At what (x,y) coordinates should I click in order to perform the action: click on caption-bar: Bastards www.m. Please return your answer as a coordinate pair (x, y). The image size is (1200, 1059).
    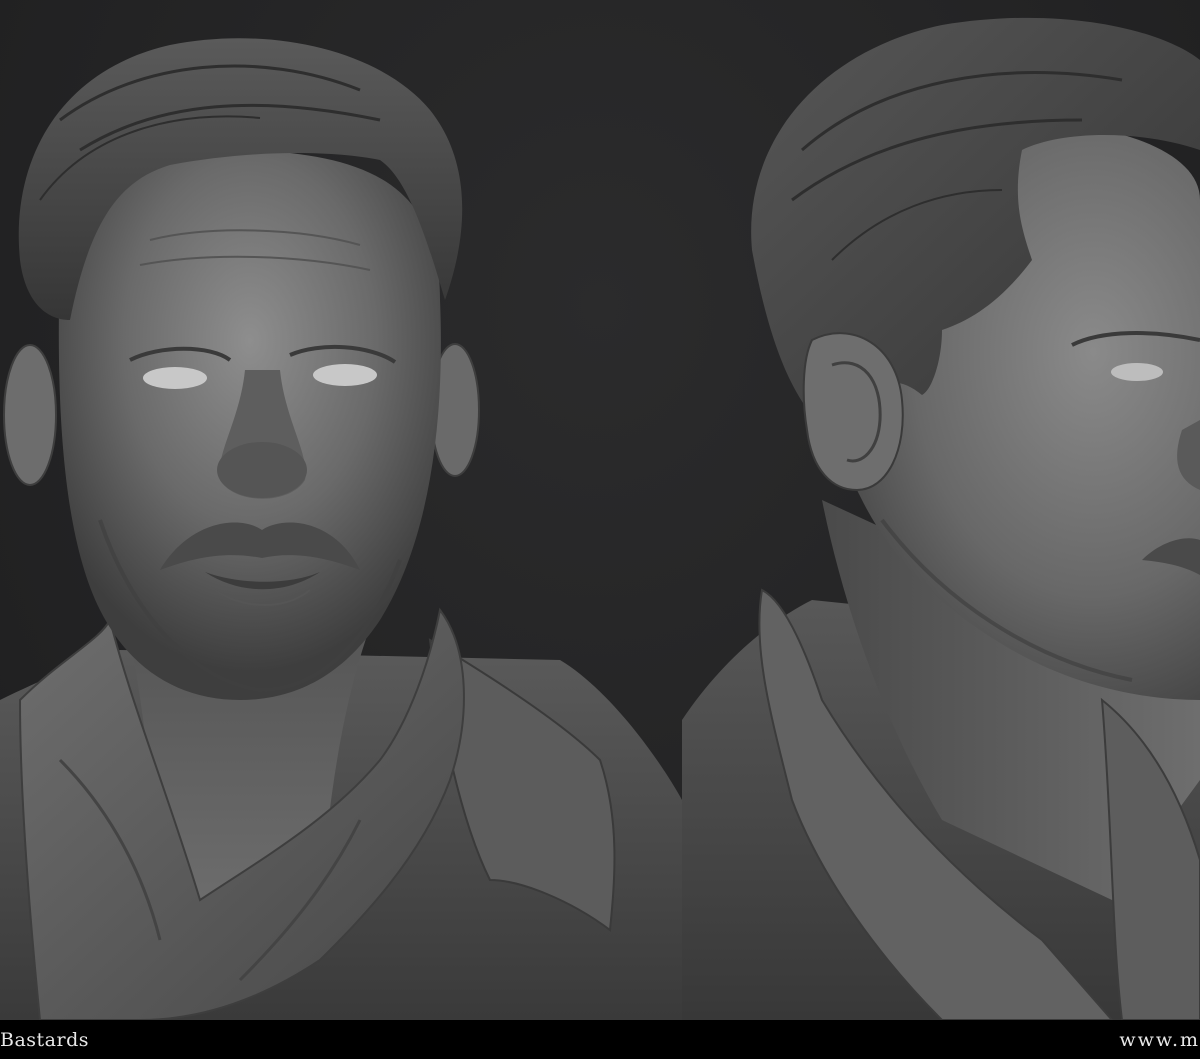
    Looking at the image, I should click on (600, 1039).